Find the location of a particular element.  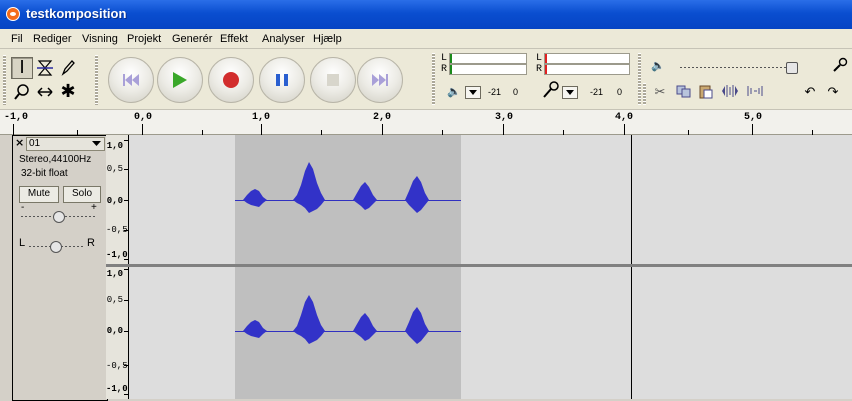

selection-tool-icon: I is located at coordinates (22, 68).